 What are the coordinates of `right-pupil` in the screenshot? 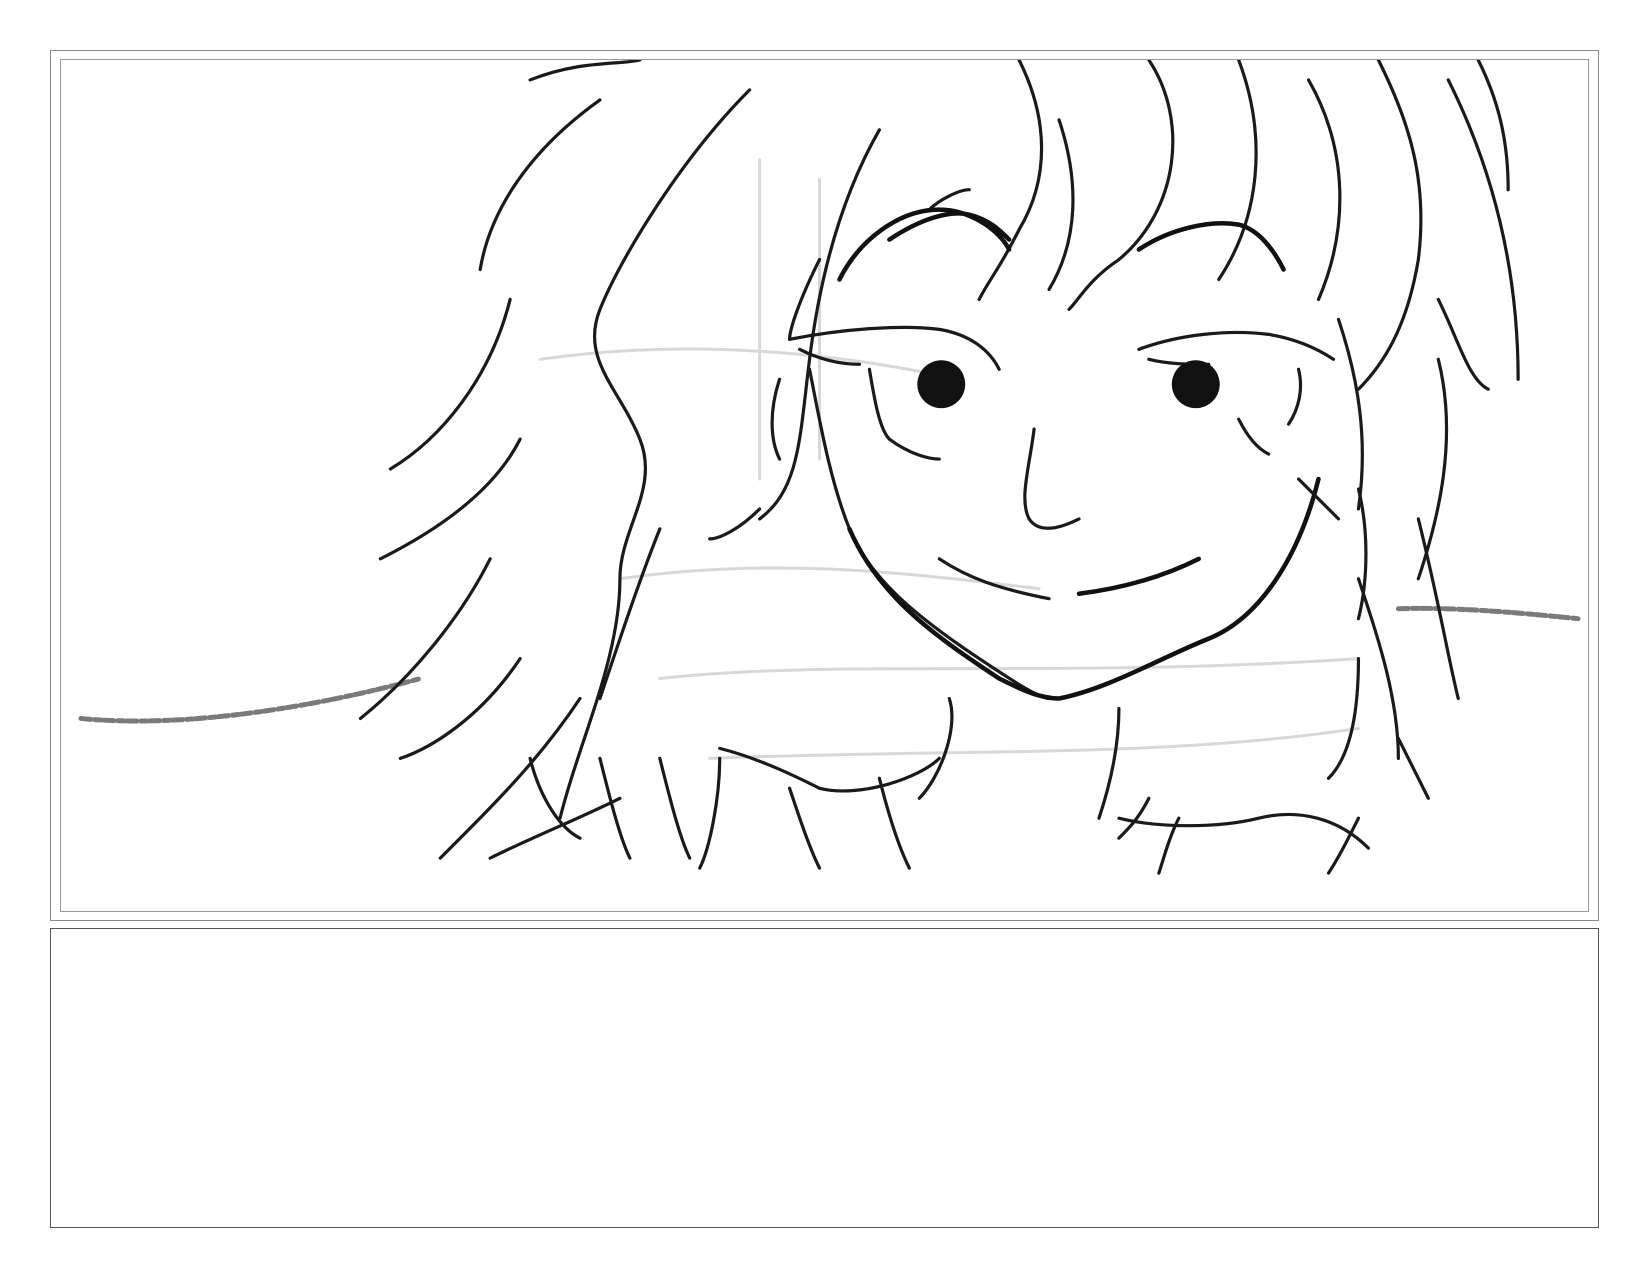 It's located at (1195, 384).